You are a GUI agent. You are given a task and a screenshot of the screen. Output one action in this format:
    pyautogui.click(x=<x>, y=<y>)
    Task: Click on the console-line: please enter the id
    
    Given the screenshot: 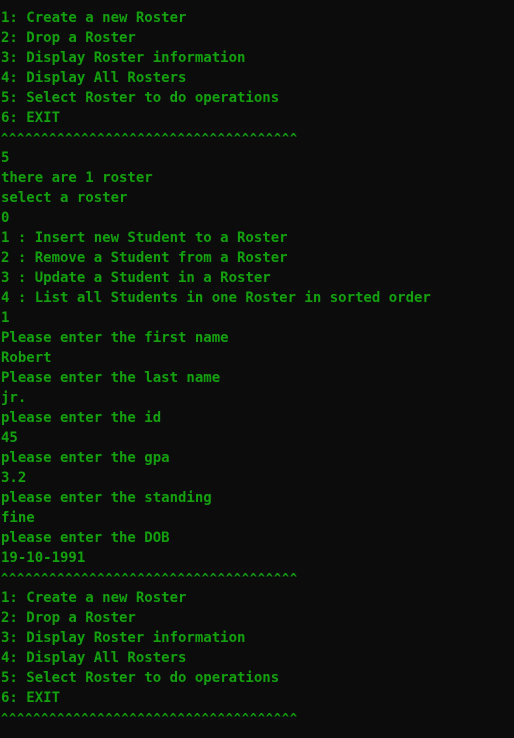 What is the action you would take?
    pyautogui.click(x=81, y=418)
    